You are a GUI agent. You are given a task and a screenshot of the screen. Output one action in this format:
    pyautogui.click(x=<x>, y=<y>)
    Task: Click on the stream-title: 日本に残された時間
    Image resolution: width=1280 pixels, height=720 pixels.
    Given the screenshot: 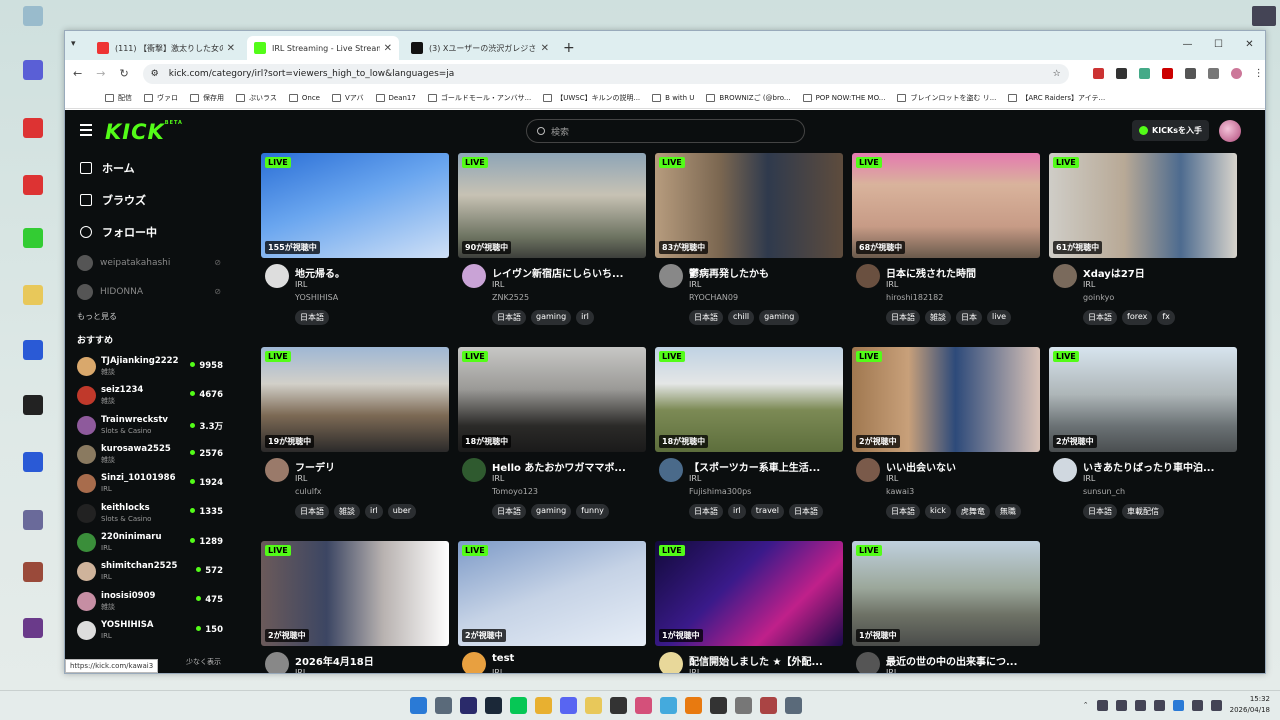 What is the action you would take?
    pyautogui.click(x=961, y=272)
    